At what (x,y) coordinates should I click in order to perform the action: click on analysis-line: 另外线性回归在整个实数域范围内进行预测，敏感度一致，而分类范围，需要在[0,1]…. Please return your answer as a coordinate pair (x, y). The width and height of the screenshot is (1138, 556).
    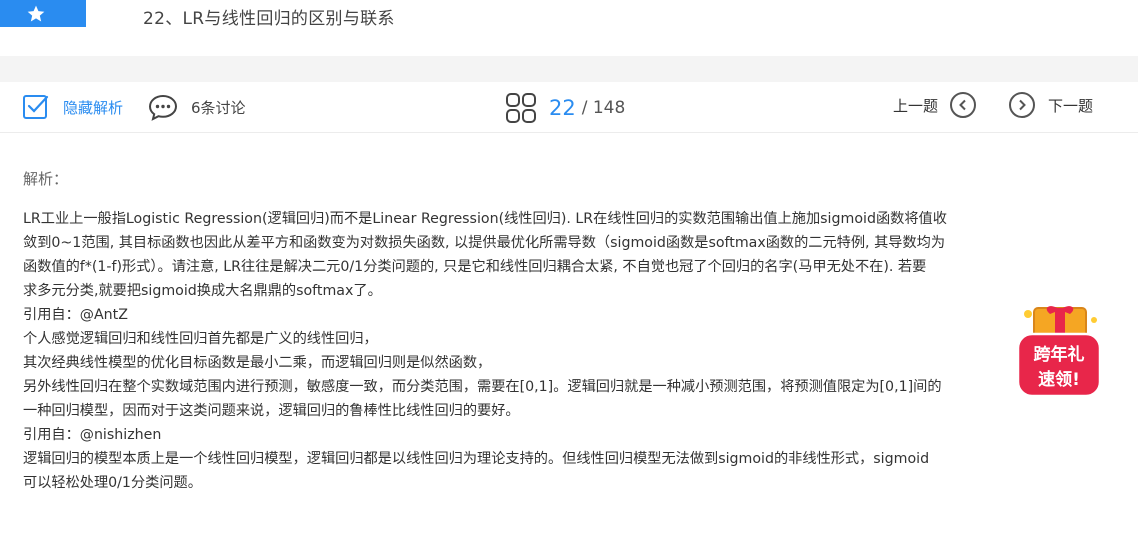
    Looking at the image, I should click on (482, 387).